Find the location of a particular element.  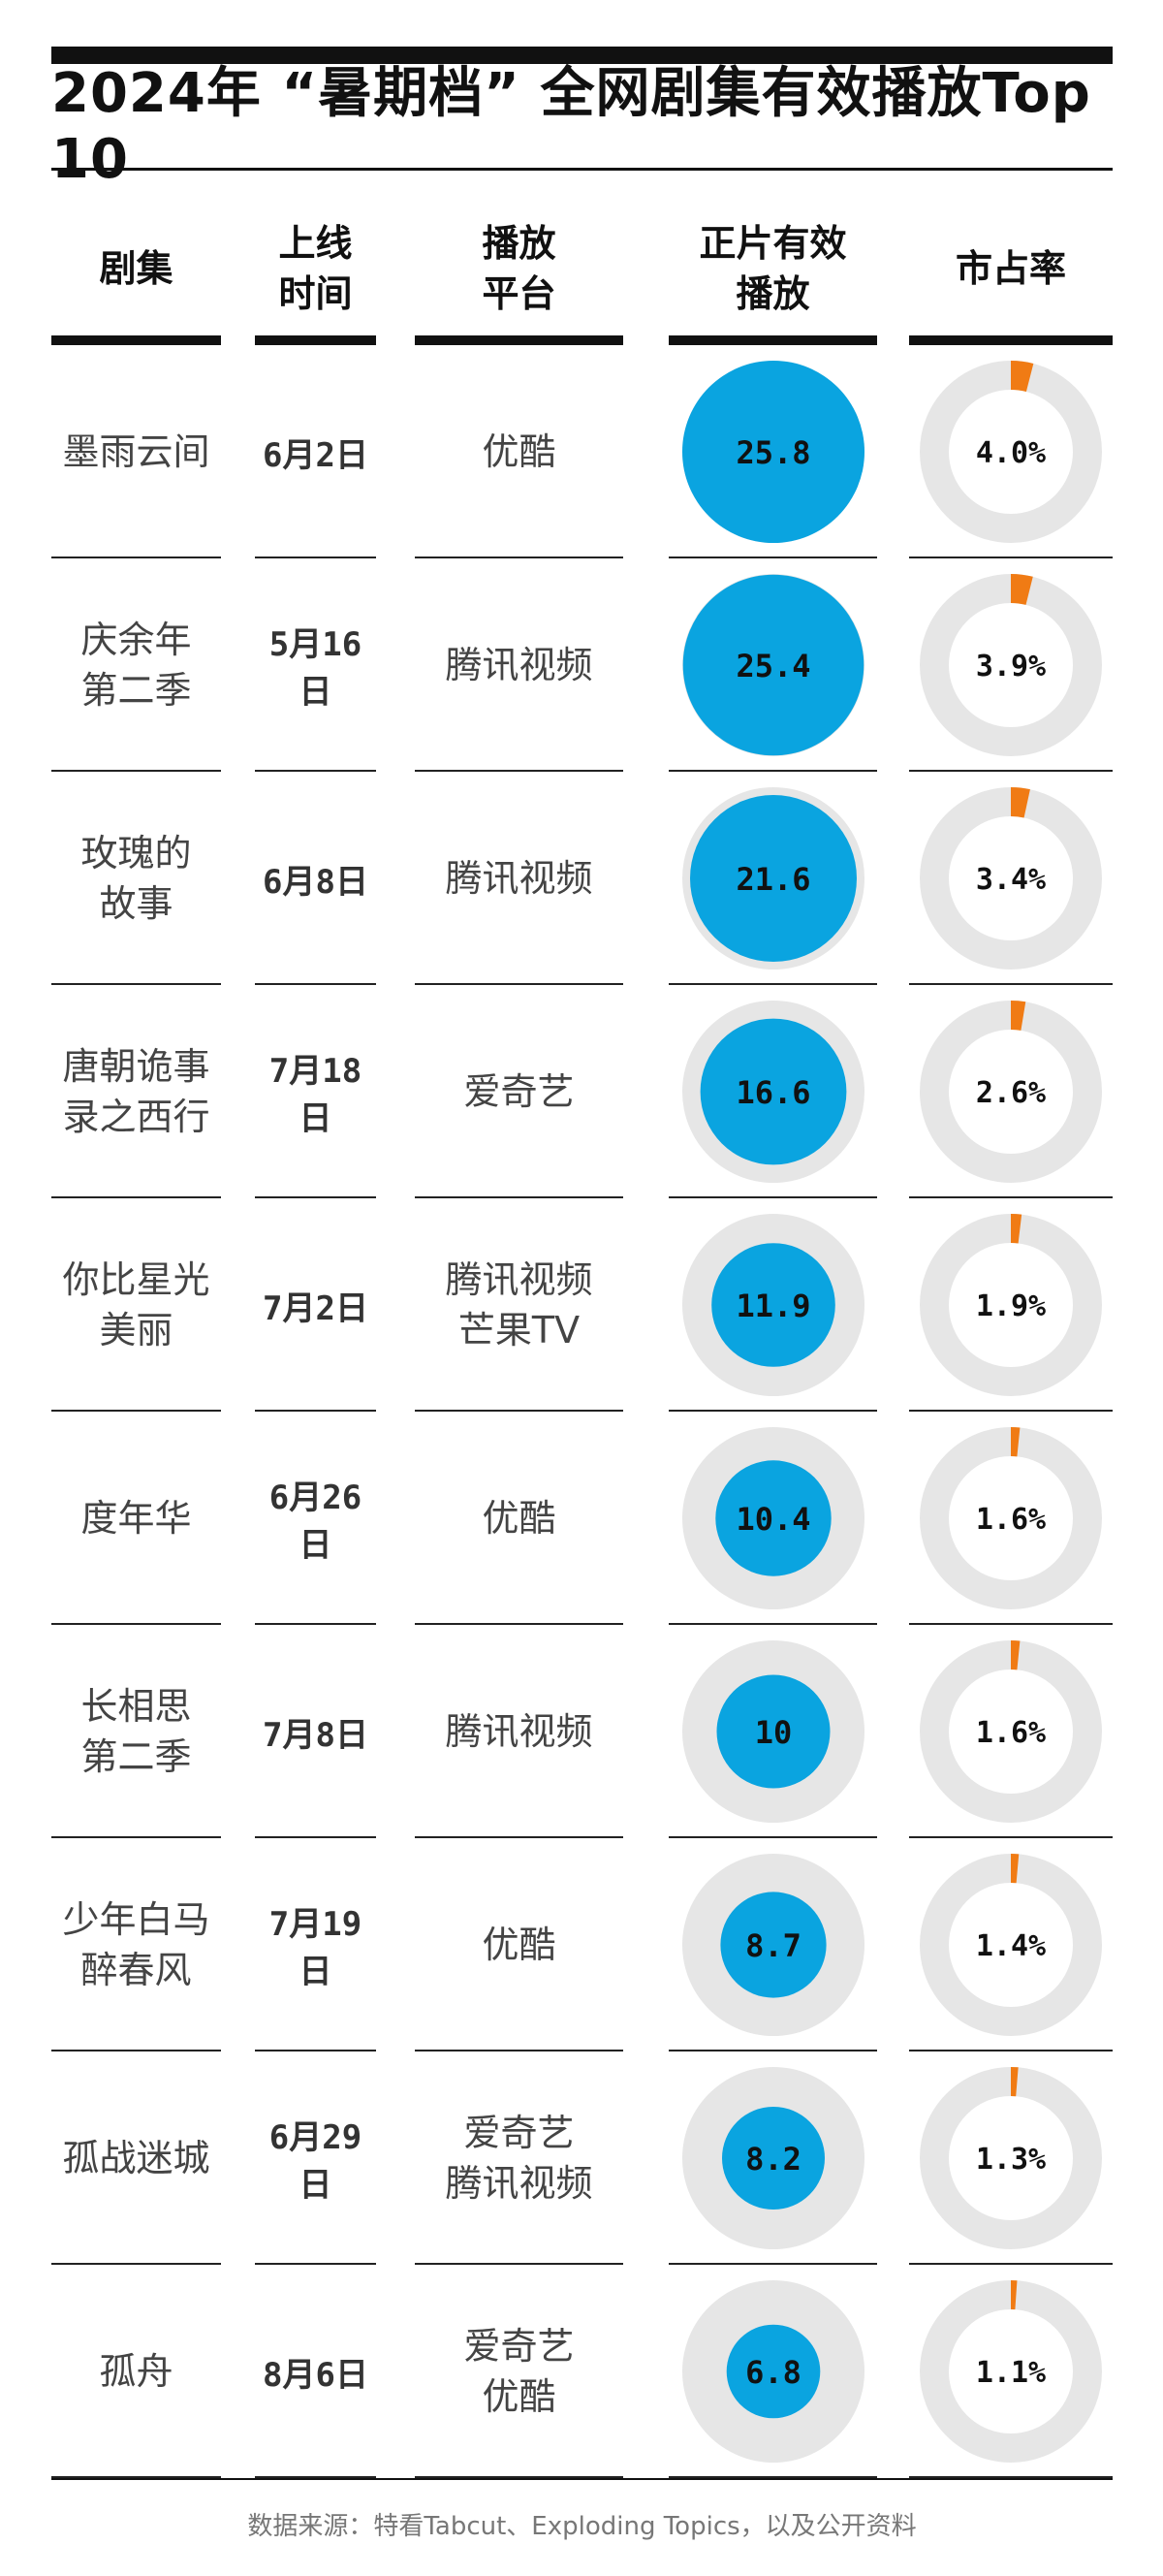

views-label: 25.8 is located at coordinates (773, 452).